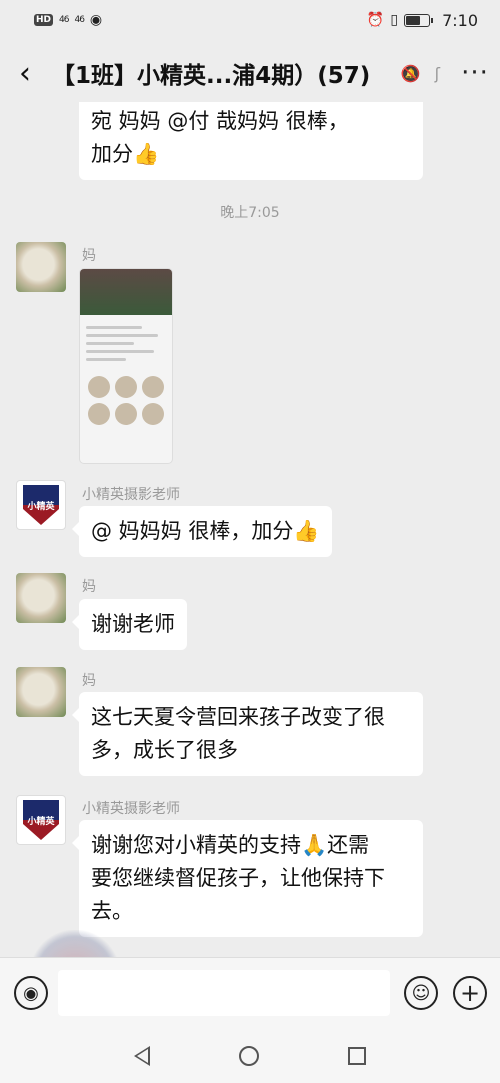  Describe the element at coordinates (470, 993) in the screenshot. I see `plus-icon: +` at that location.